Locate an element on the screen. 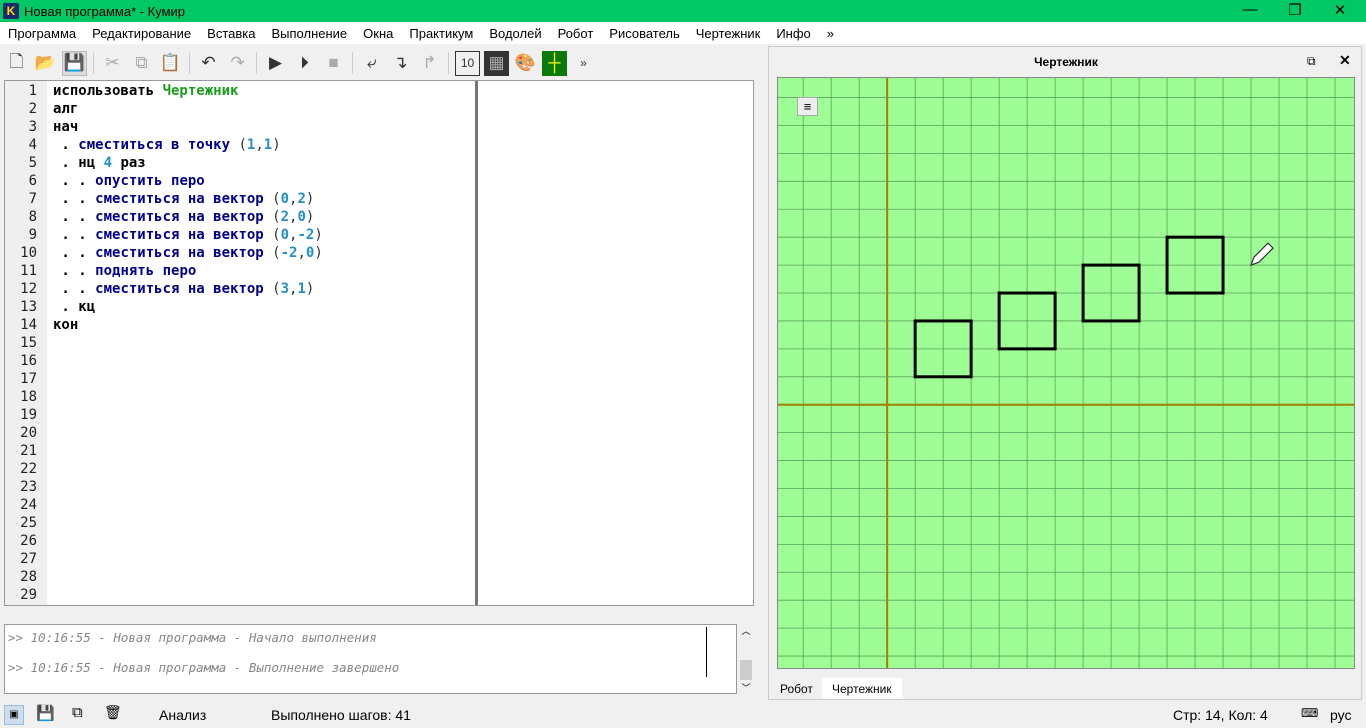 The image size is (1366, 728). menu-item: Практикум is located at coordinates (445, 33).